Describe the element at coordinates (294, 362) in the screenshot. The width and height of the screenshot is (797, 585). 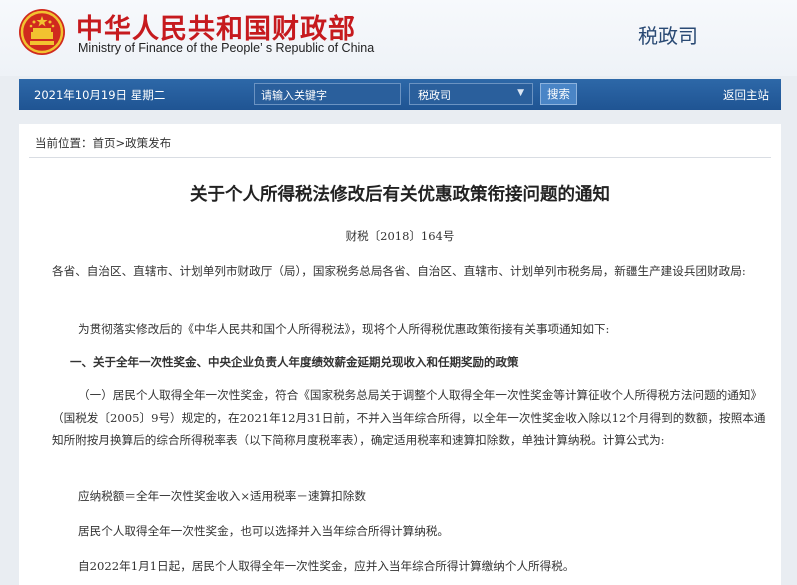
I see `section-heading: 一、关于全年一次性奖金、中央企业负责人年度绩效薪金延期兑现收入和任期奖励的政策` at that location.